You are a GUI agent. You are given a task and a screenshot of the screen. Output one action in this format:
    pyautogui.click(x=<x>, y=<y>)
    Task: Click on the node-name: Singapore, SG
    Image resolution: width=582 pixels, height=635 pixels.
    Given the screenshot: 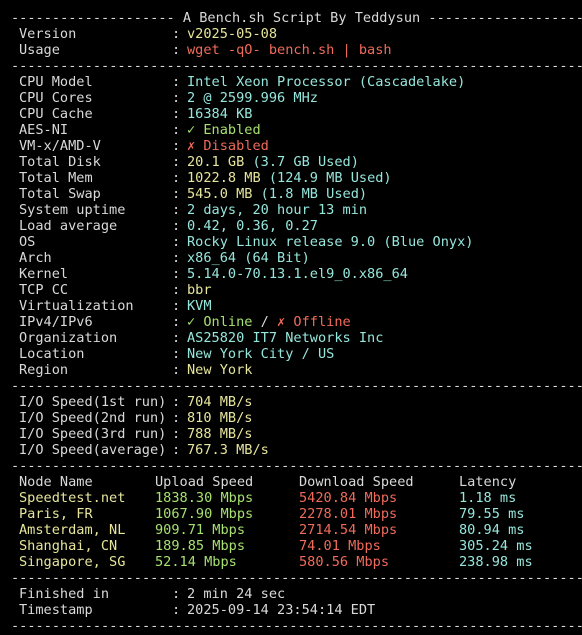 What is the action you would take?
    pyautogui.click(x=72, y=562)
    